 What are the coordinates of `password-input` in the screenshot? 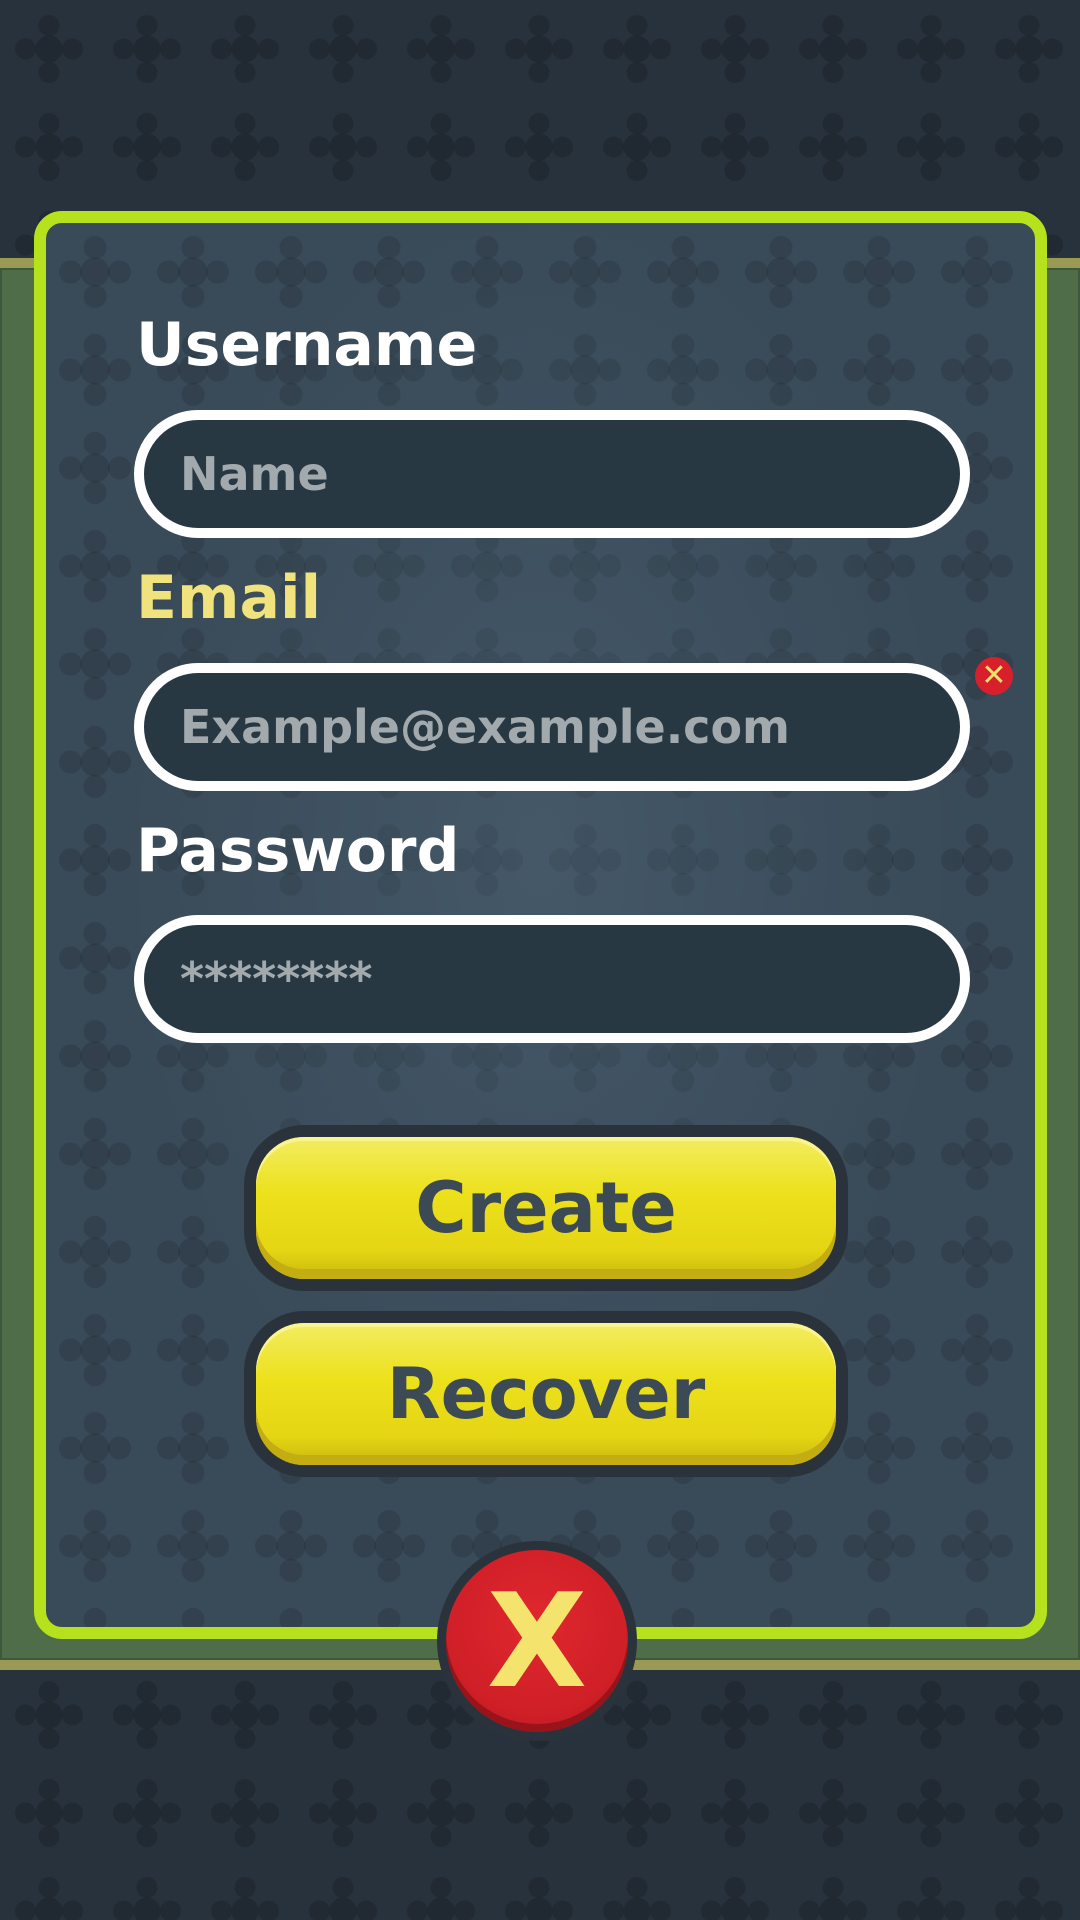 It's located at (552, 979).